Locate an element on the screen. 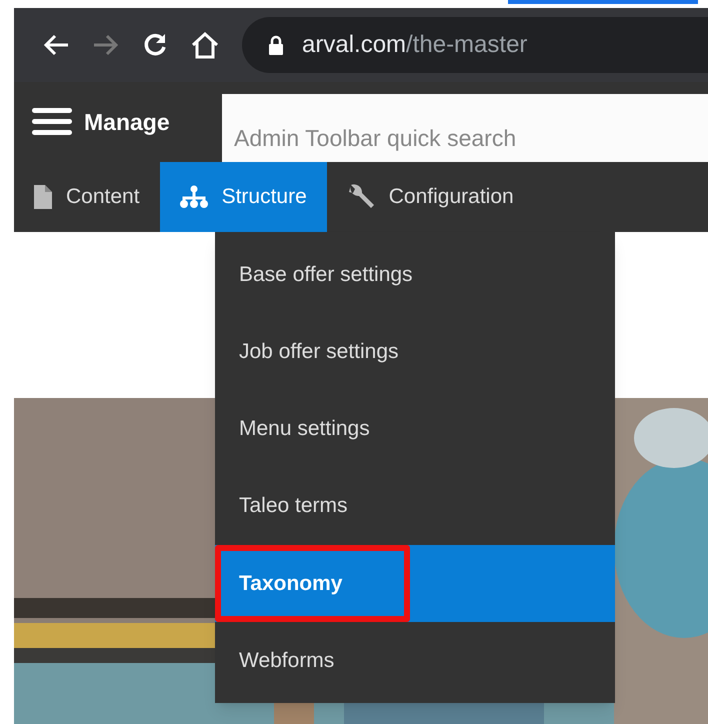 Image resolution: width=708 pixels, height=724 pixels. lock-icon is located at coordinates (276, 45).